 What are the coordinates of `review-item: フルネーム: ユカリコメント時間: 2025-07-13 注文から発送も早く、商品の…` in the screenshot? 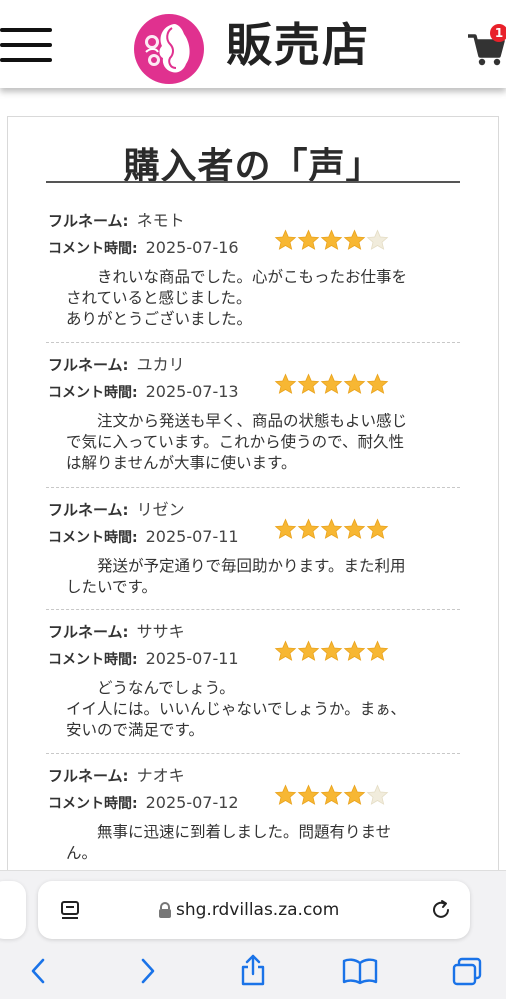 It's located at (253, 415).